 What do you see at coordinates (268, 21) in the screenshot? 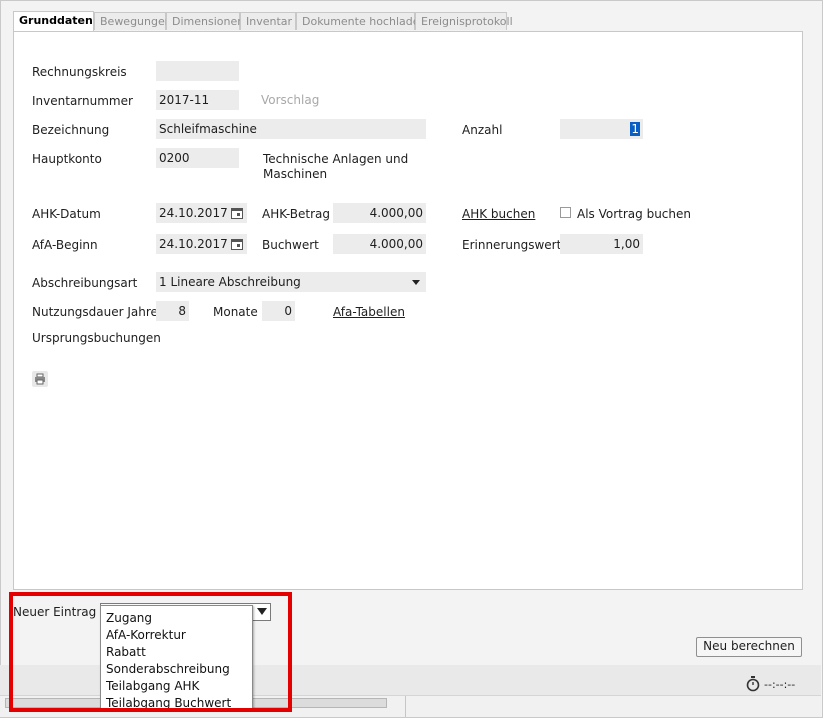
I see `tab-inventar: Inventar` at bounding box center [268, 21].